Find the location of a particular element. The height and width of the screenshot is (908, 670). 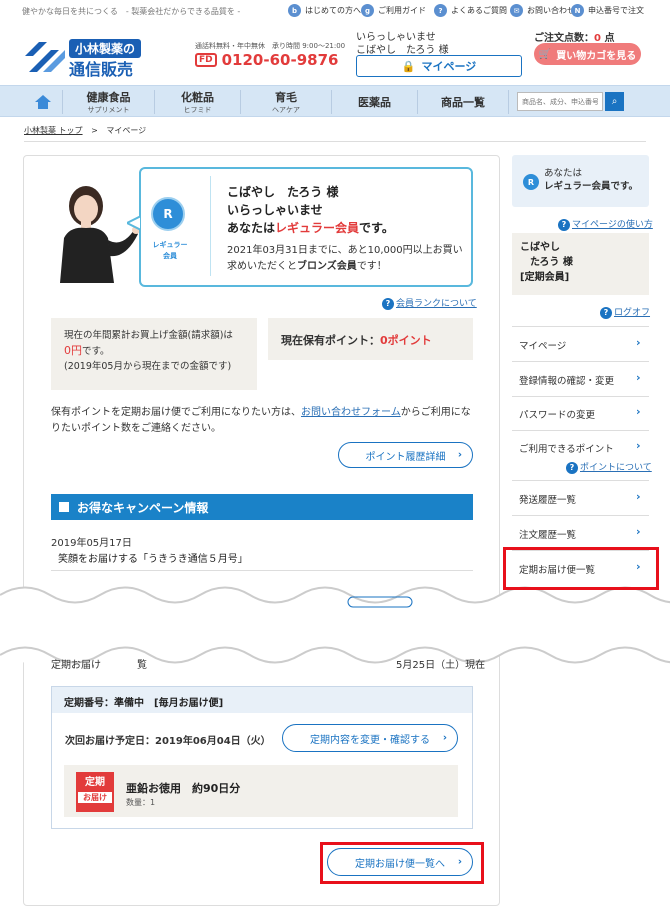

order-number-icon: N is located at coordinates (577, 10).